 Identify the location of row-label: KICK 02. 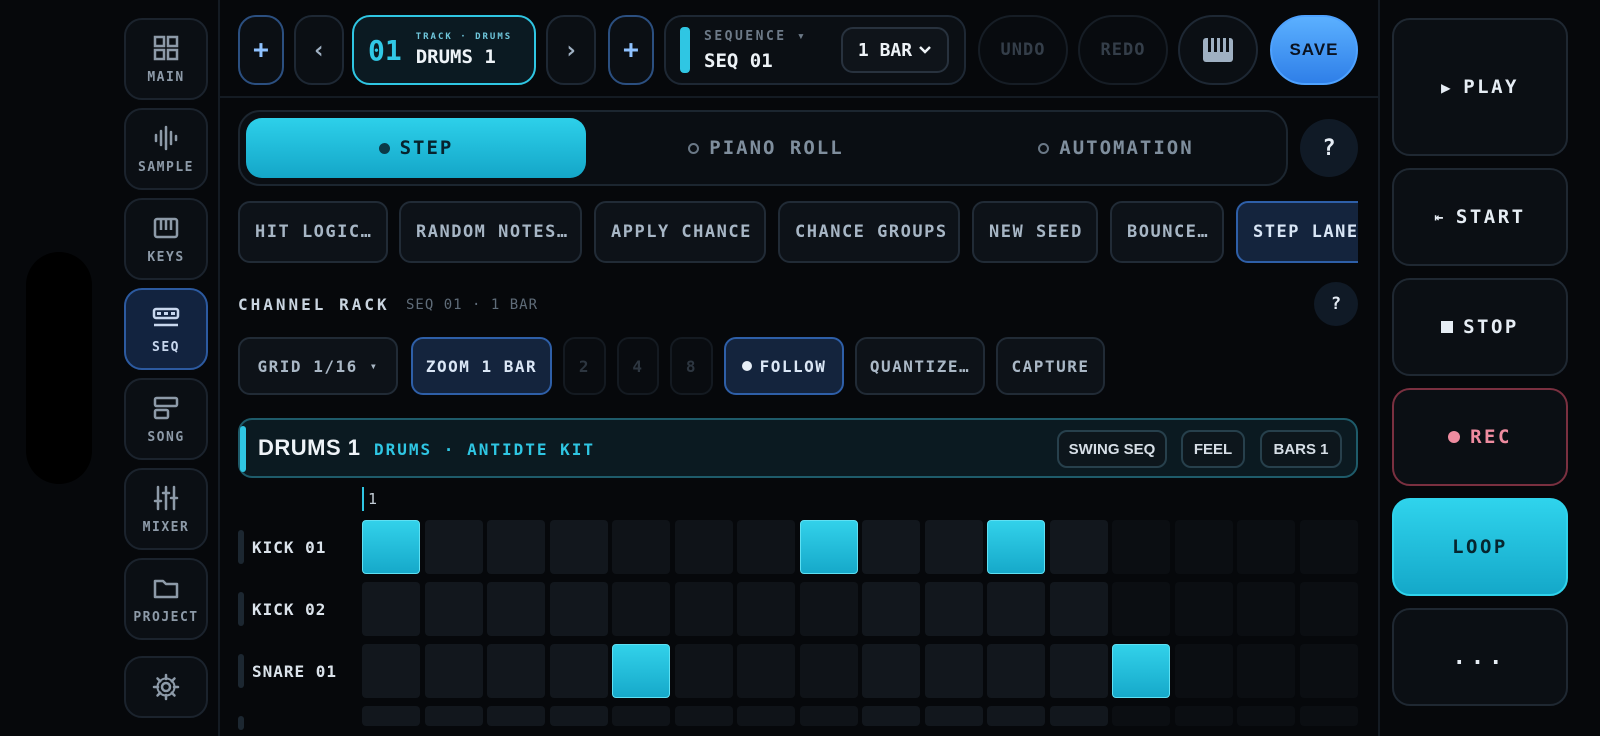
(289, 609).